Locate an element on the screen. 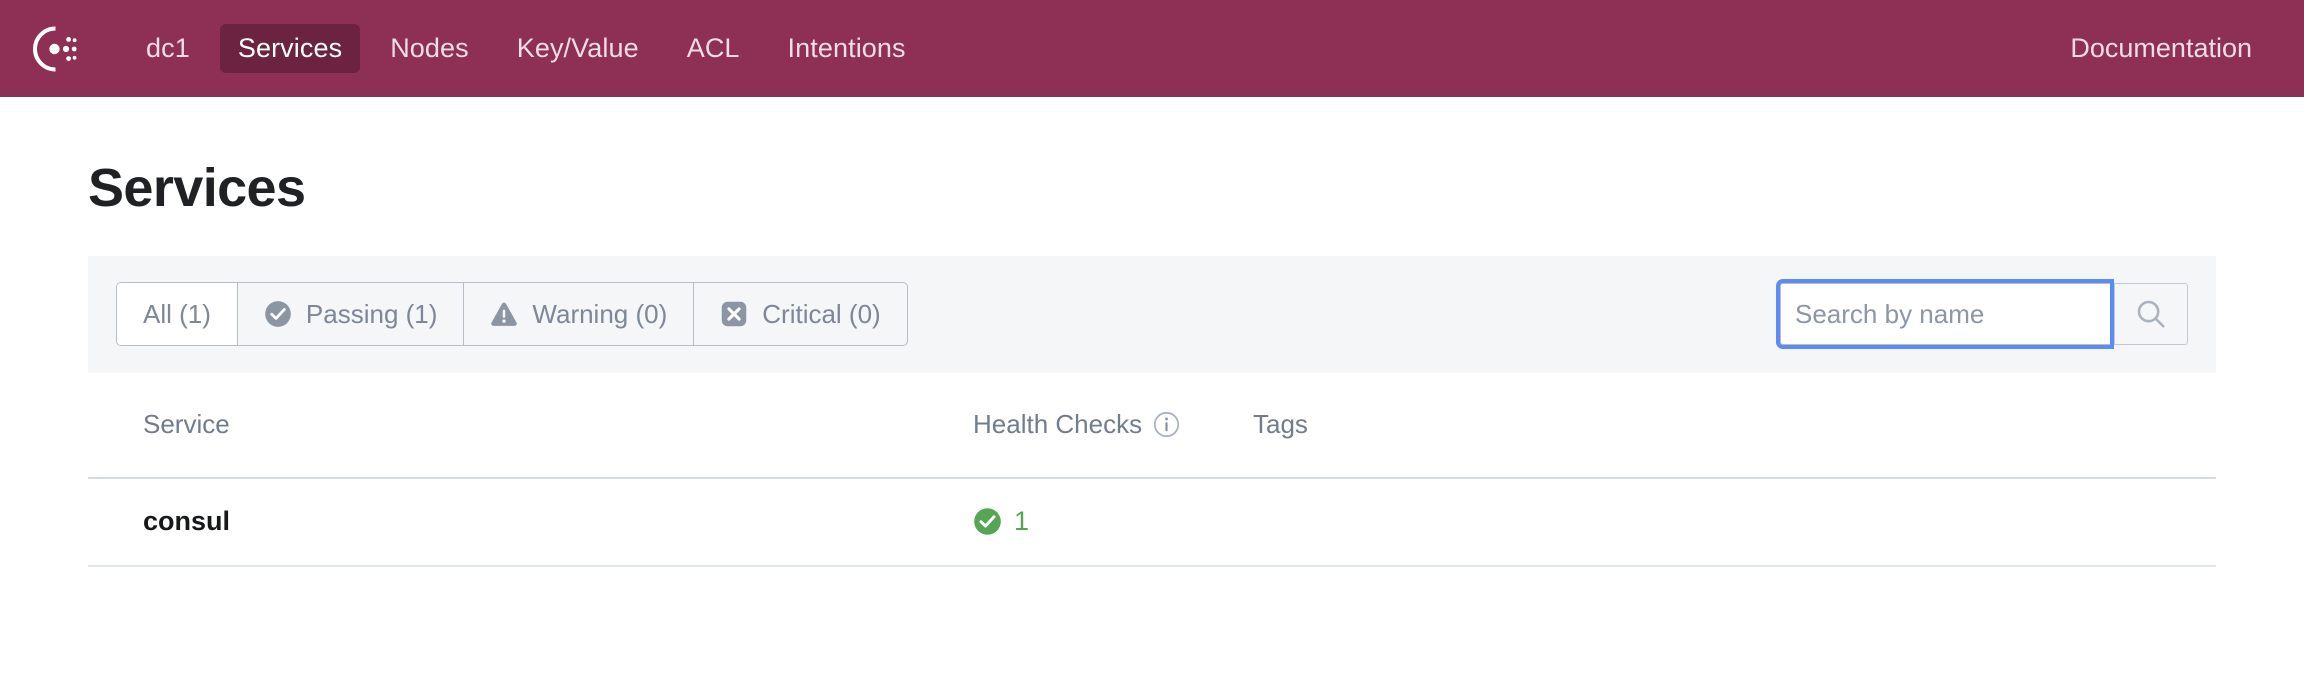 This screenshot has height=690, width=2304. column-header-tags-label: Tags is located at coordinates (1280, 424).